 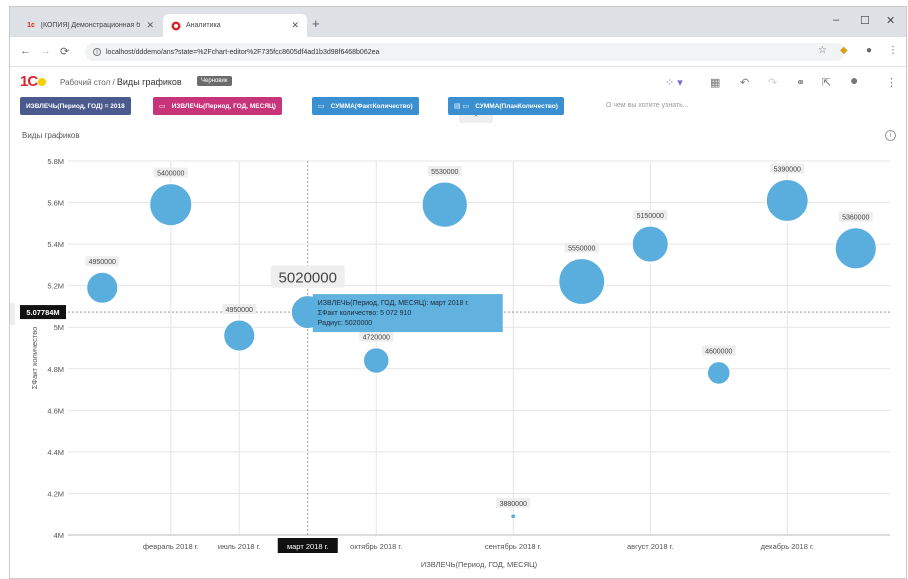 What do you see at coordinates (376, 546) in the screenshot?
I see `x-tick-label: октябрь 2018 г.` at bounding box center [376, 546].